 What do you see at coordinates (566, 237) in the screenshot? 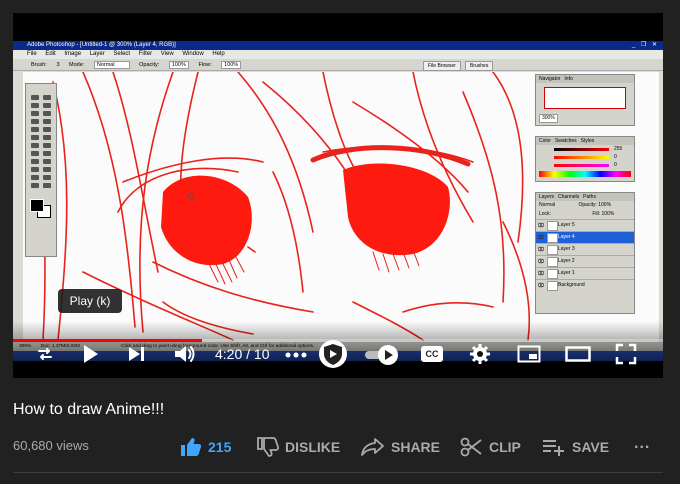
I see `ps-layer-name: Layer 4` at bounding box center [566, 237].